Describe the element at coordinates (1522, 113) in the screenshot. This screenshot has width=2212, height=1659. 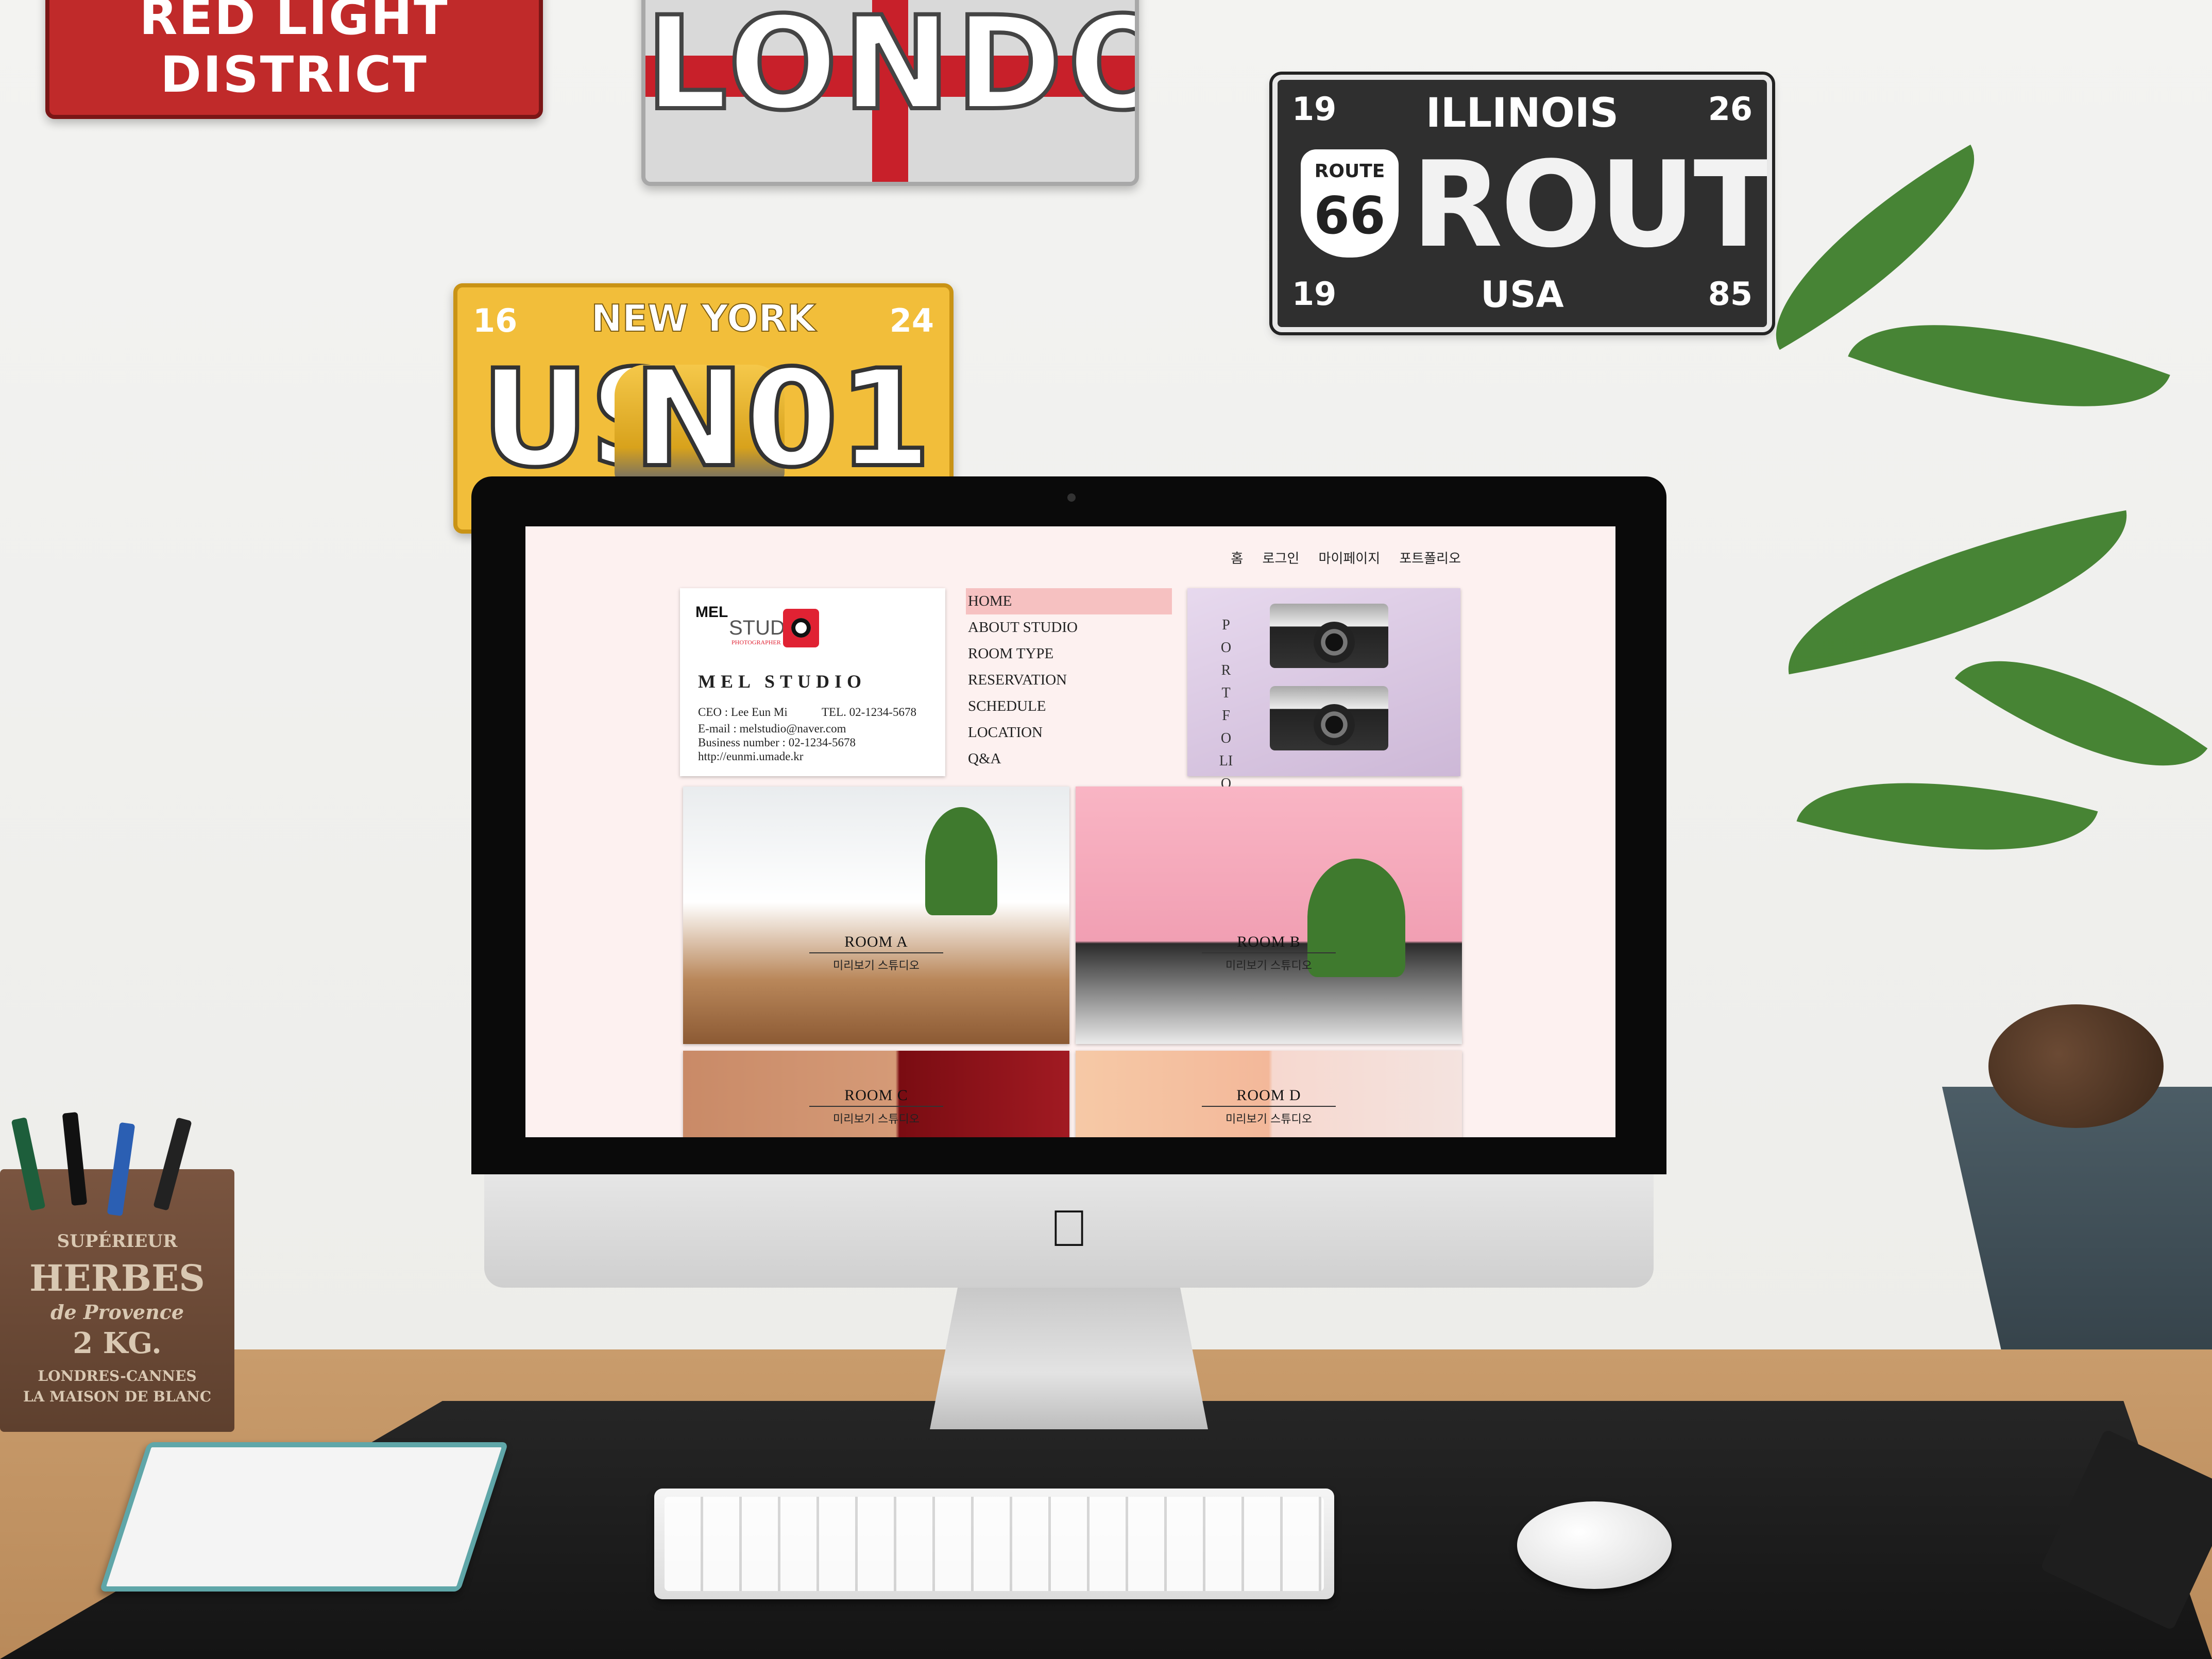
I see `route-state: ILLINOIS` at that location.